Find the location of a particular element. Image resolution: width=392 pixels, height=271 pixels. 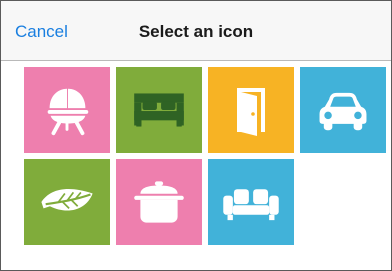

bed-icon is located at coordinates (159, 110).